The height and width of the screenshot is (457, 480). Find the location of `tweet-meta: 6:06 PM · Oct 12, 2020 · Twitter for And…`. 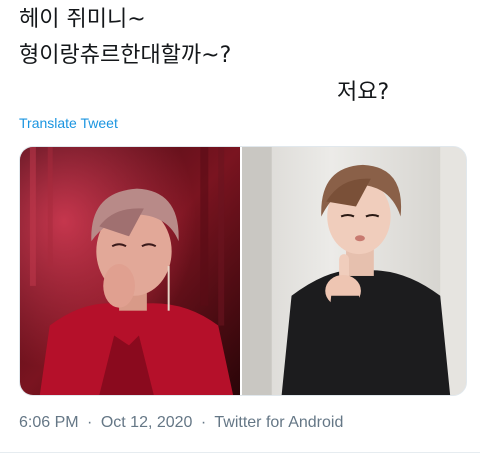

tweet-meta: 6:06 PM · Oct 12, 2020 · Twitter for And… is located at coordinates (181, 423).